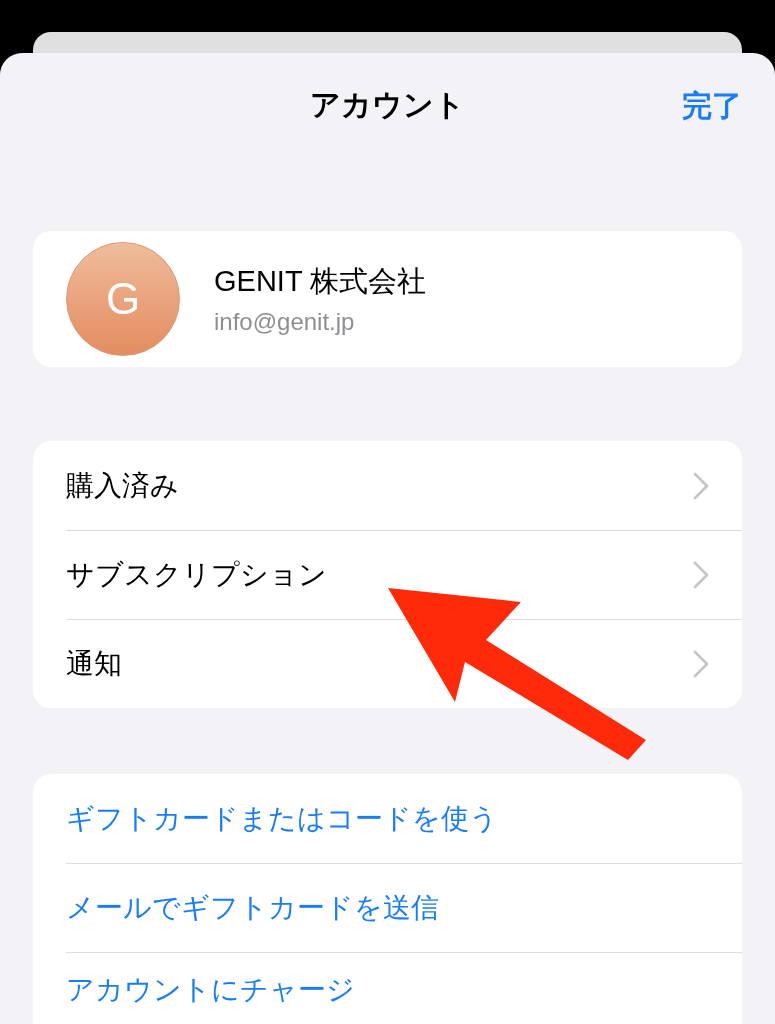 The width and height of the screenshot is (775, 1024). What do you see at coordinates (404, 485) in the screenshot?
I see `menu-item: 購入済み` at bounding box center [404, 485].